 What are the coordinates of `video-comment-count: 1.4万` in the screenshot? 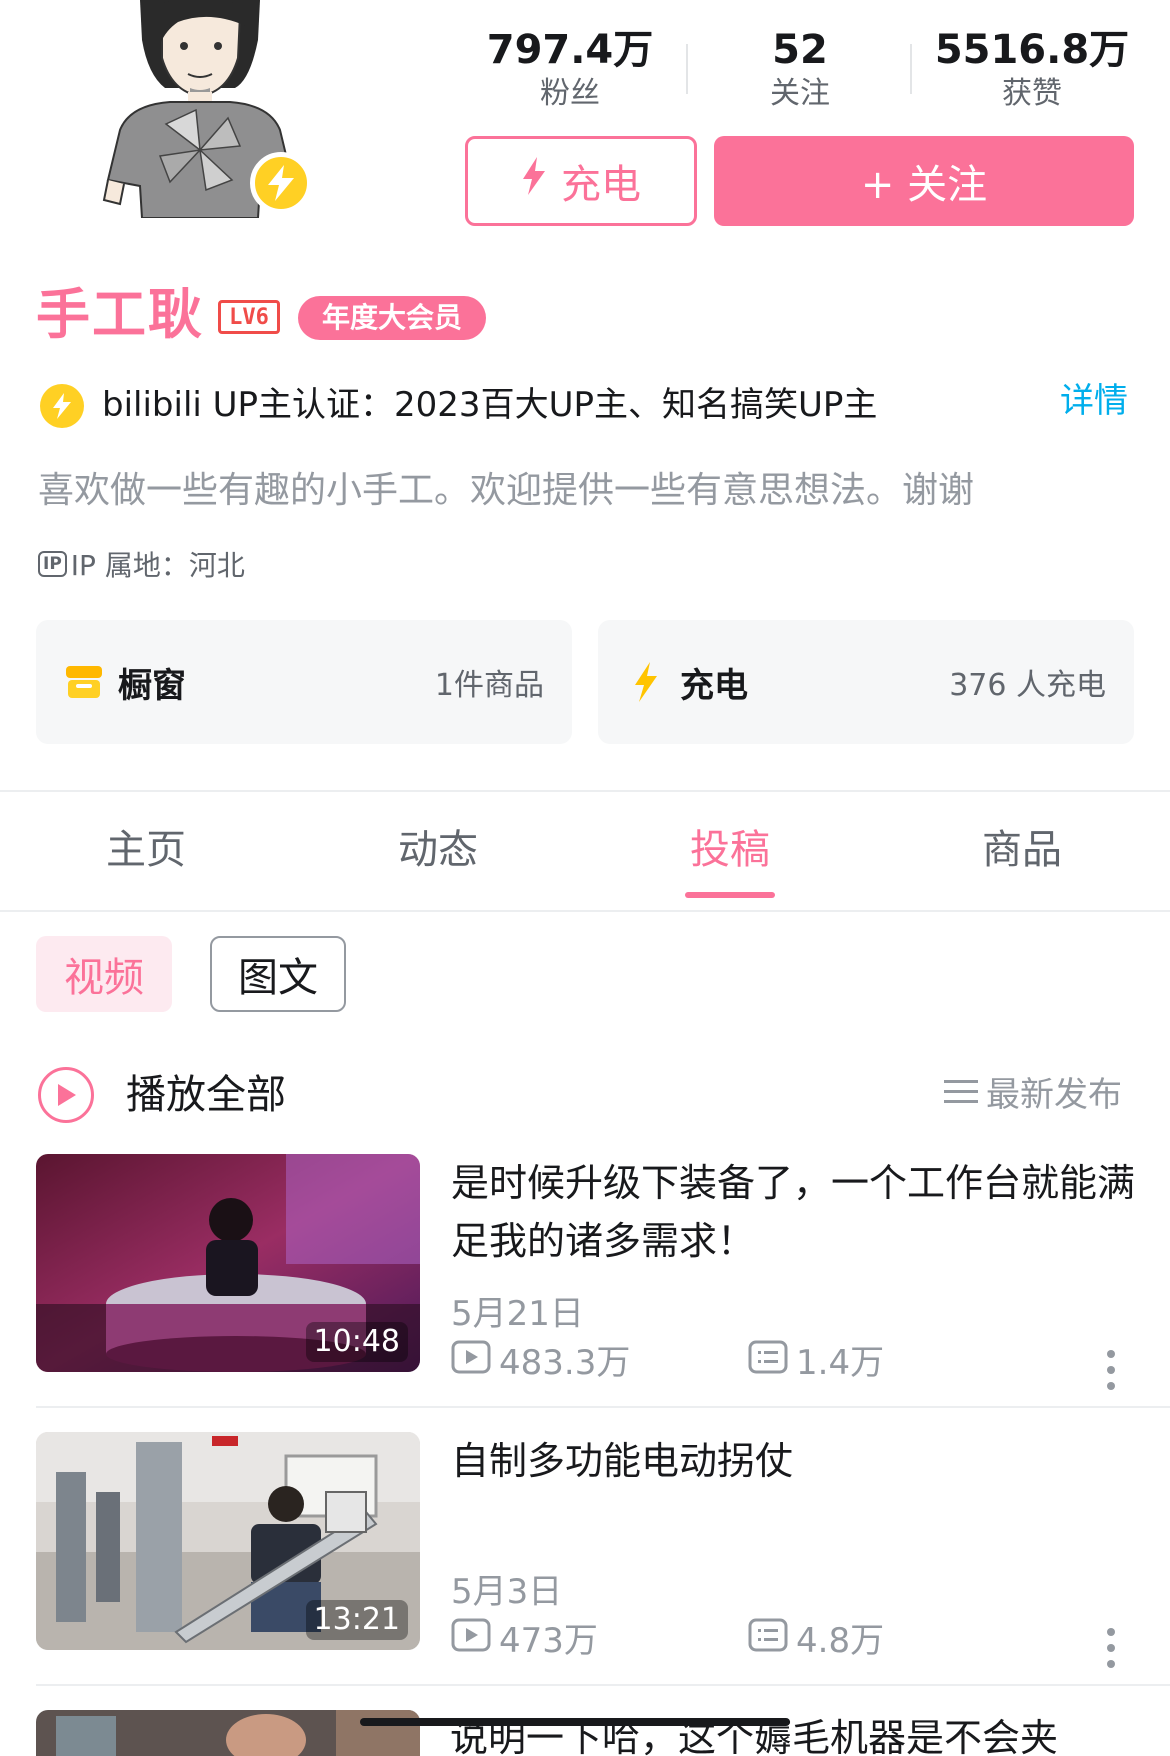 It's located at (816, 1362).